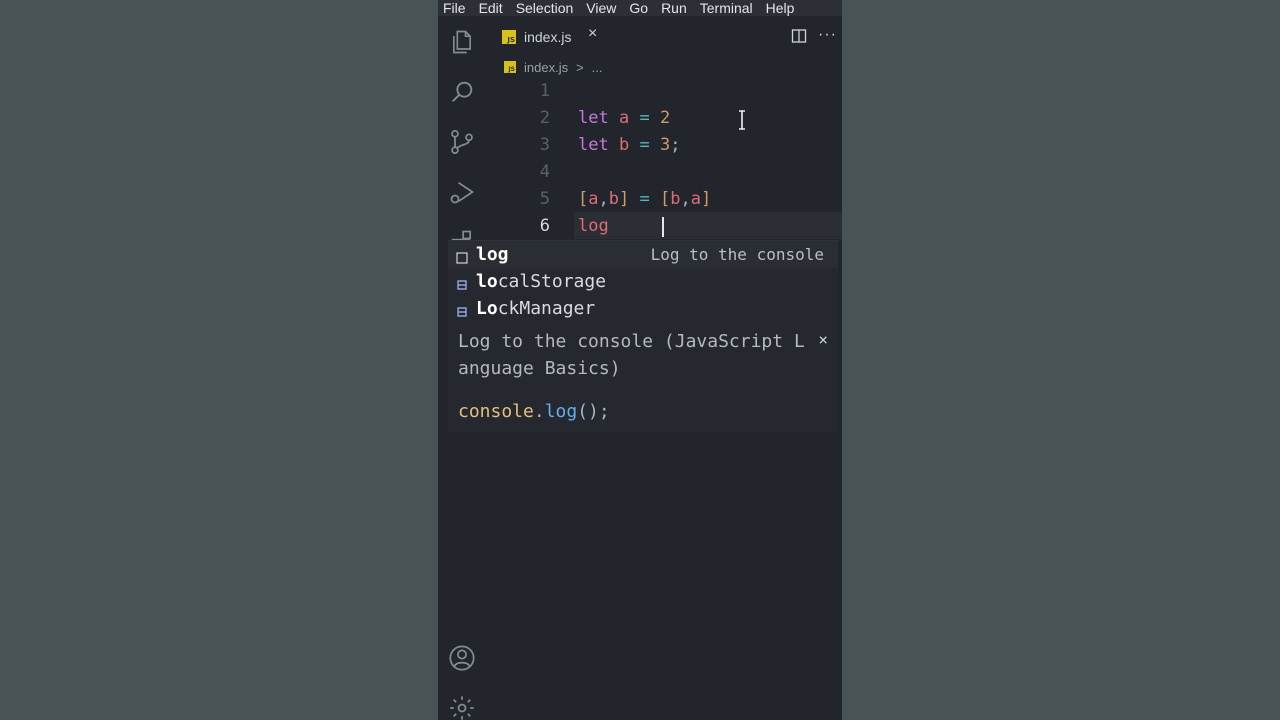  I want to click on line-number: 2, so click(544, 118).